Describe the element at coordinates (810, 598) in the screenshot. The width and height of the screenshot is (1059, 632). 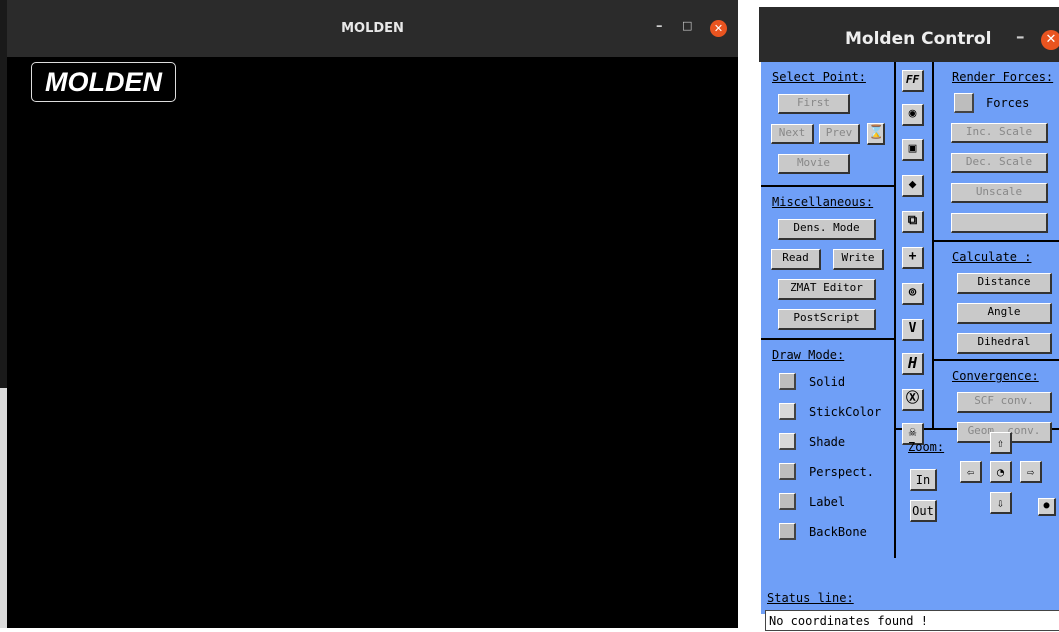
I see `status-line-label: Status line:` at that location.